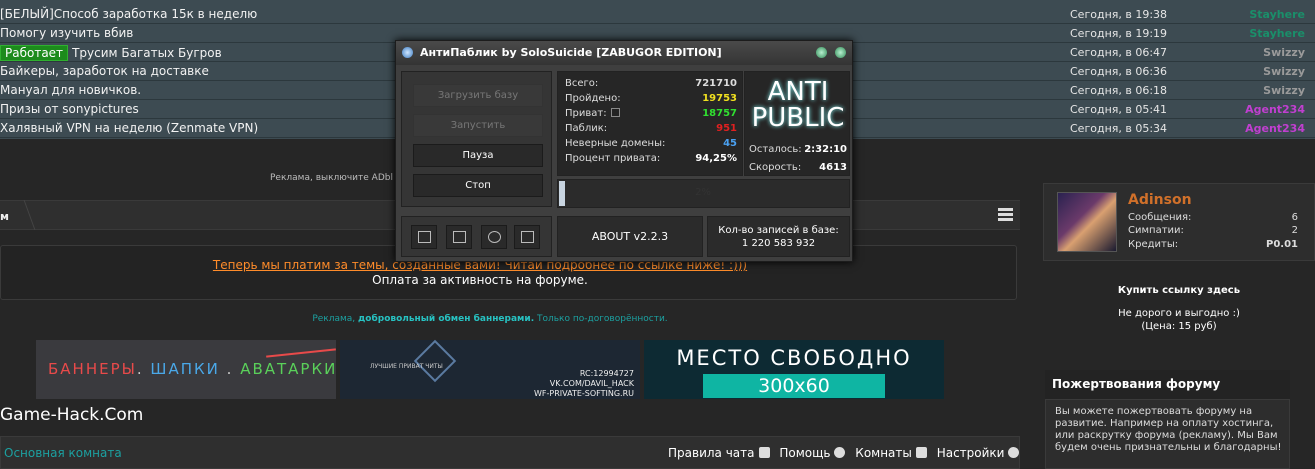 This screenshot has height=469, width=1315. Describe the element at coordinates (230, 369) in the screenshot. I see `banner-design-part: .` at that location.